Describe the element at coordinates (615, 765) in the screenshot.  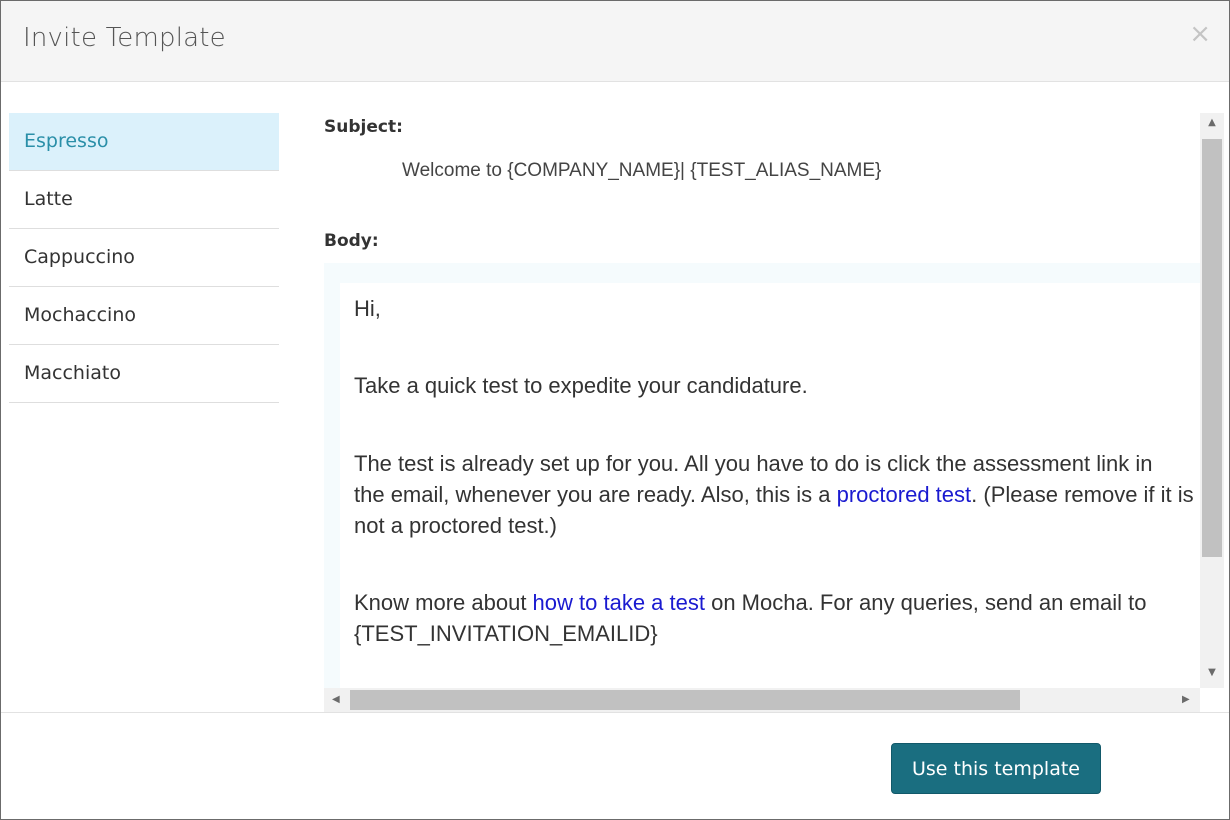
I see `modal-footer: Use this template` at that location.